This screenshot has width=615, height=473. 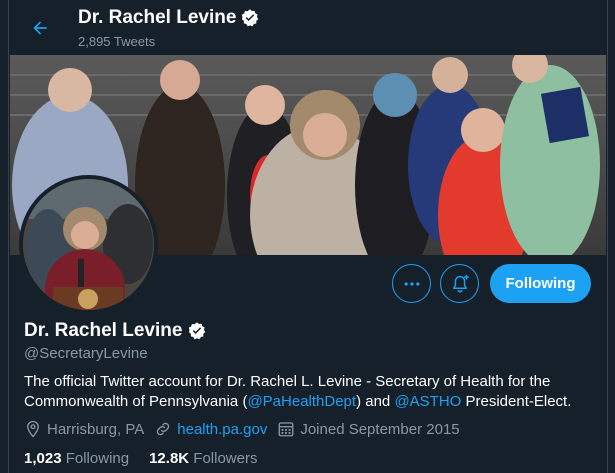 I want to click on website-link: health.pa.gov, so click(x=222, y=429).